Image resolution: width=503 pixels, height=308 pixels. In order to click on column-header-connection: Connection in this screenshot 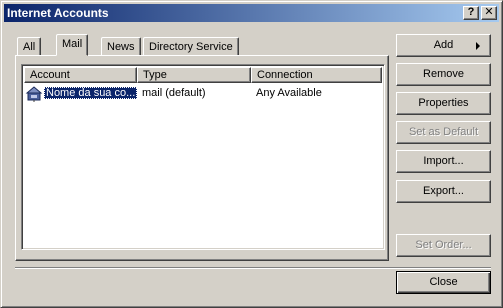, I will do `click(316, 75)`.